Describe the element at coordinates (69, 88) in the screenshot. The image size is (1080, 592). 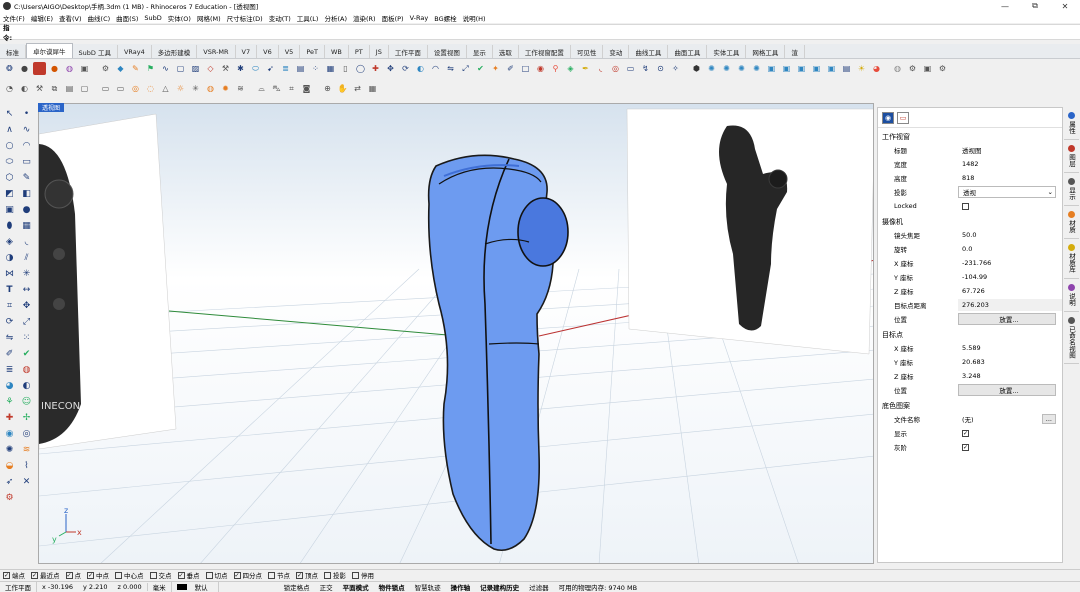
I see `paste-icon: ▤` at that location.